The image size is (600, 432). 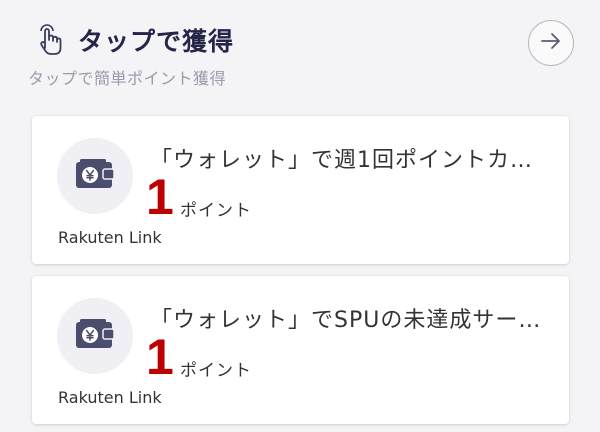 What do you see at coordinates (156, 41) in the screenshot?
I see `section-title: タップで獲得` at bounding box center [156, 41].